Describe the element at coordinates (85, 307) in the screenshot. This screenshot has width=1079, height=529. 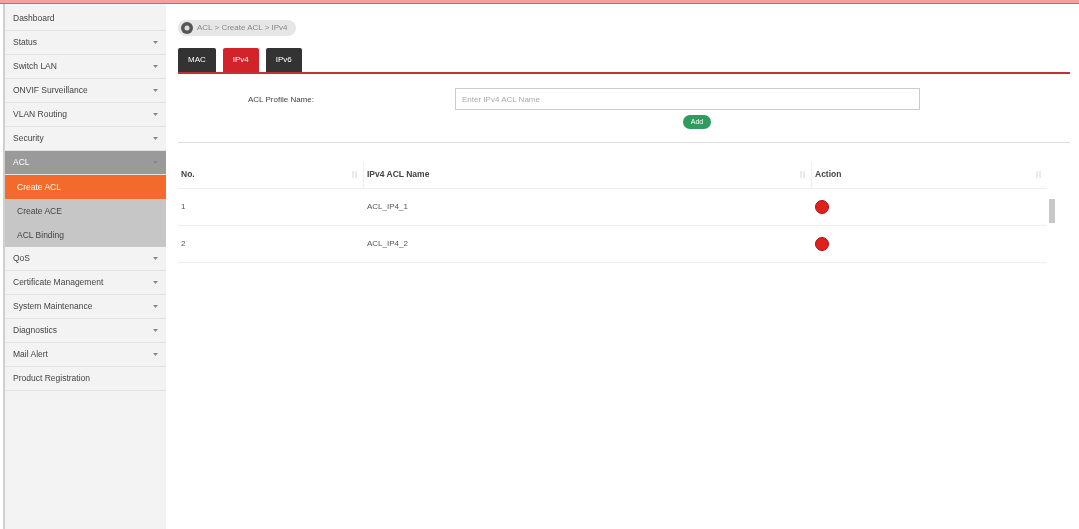
I see `sidebar-item: System Maintenance` at that location.